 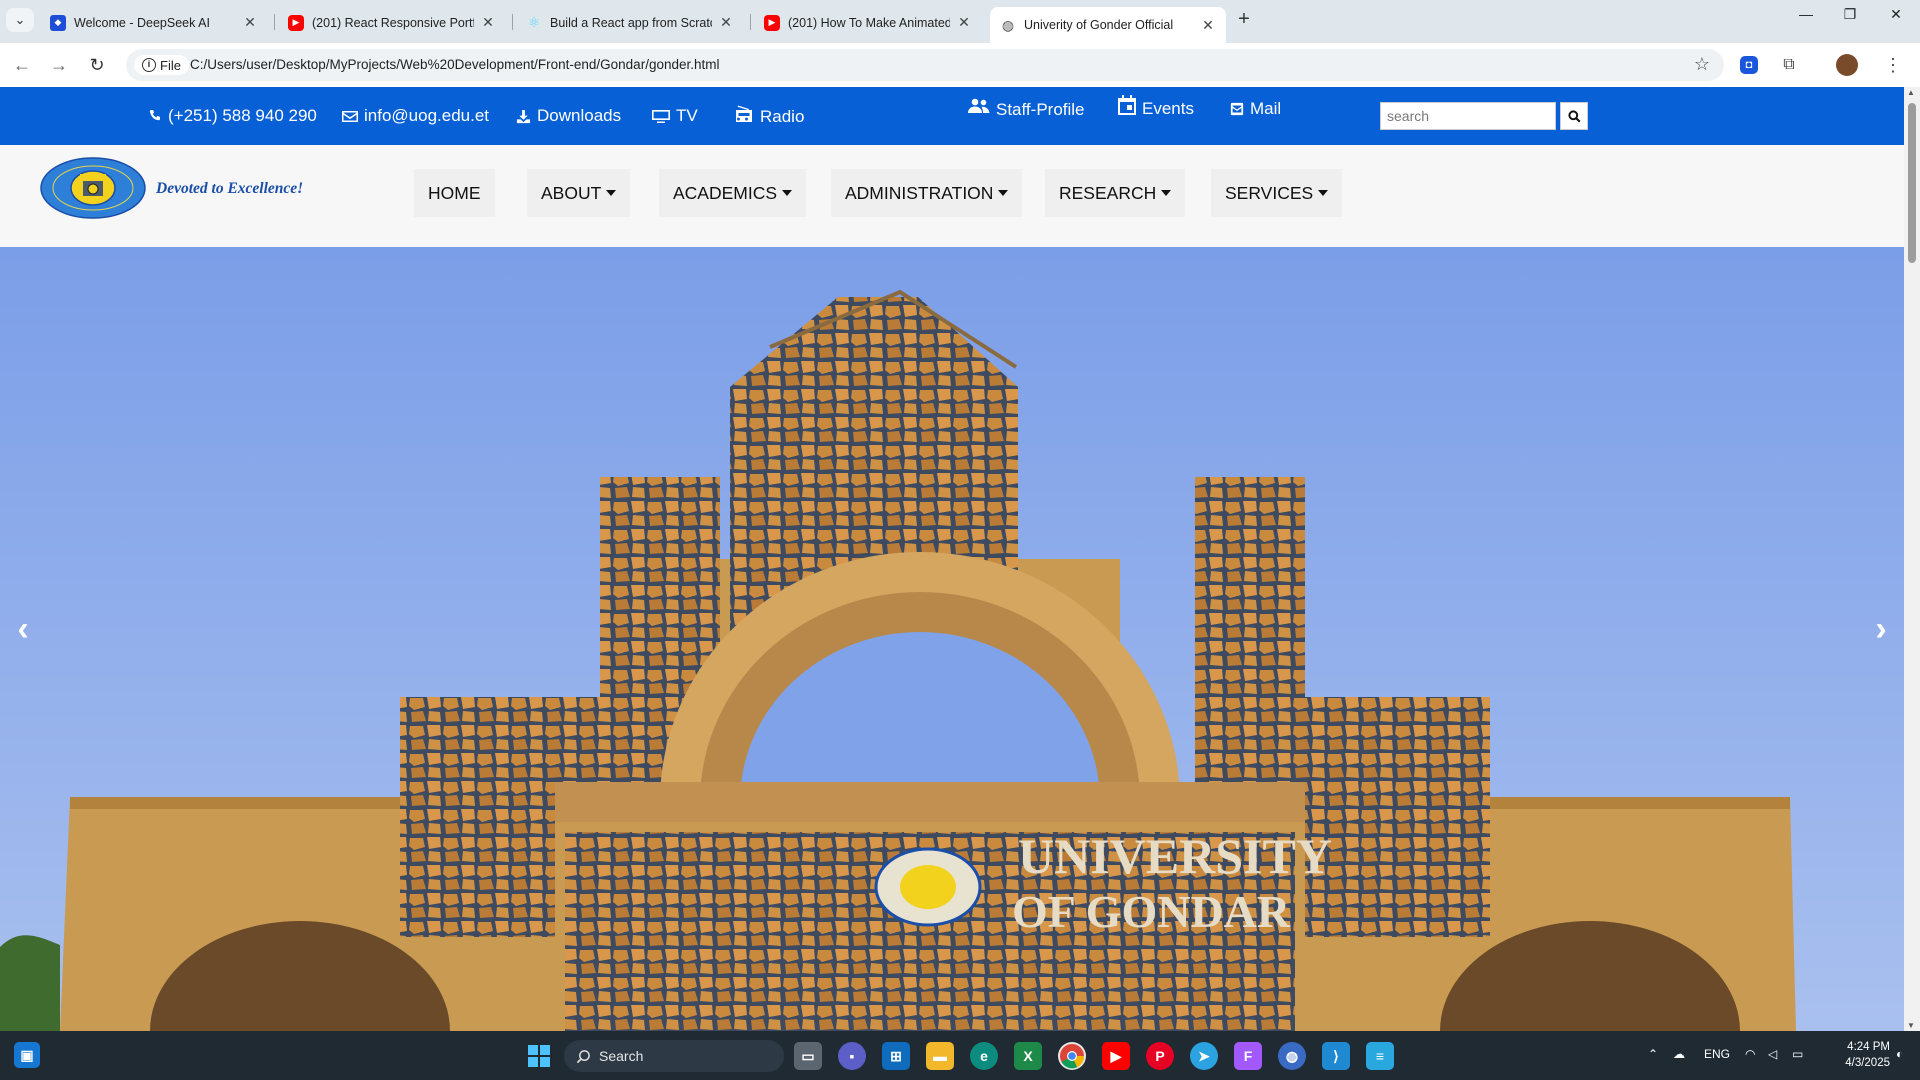 I want to click on vscode-icon: ⟩, so click(x=1336, y=1056).